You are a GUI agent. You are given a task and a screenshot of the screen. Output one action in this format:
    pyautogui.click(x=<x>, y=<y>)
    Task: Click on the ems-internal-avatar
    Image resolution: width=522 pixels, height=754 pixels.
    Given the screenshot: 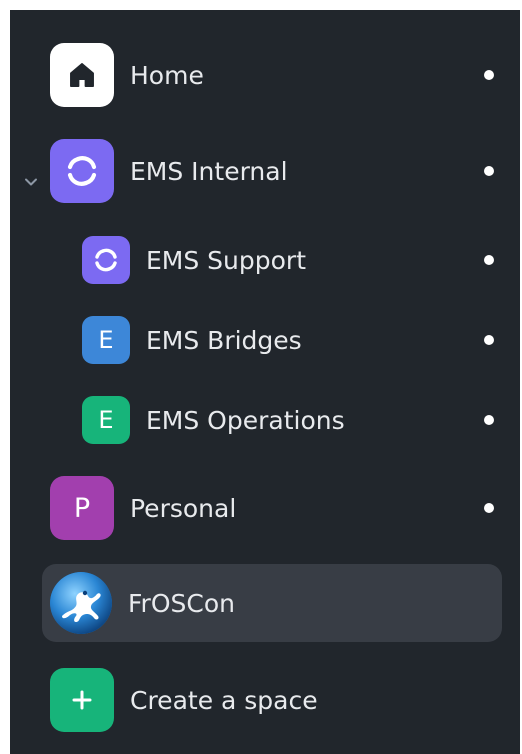 What is the action you would take?
    pyautogui.click(x=82, y=171)
    